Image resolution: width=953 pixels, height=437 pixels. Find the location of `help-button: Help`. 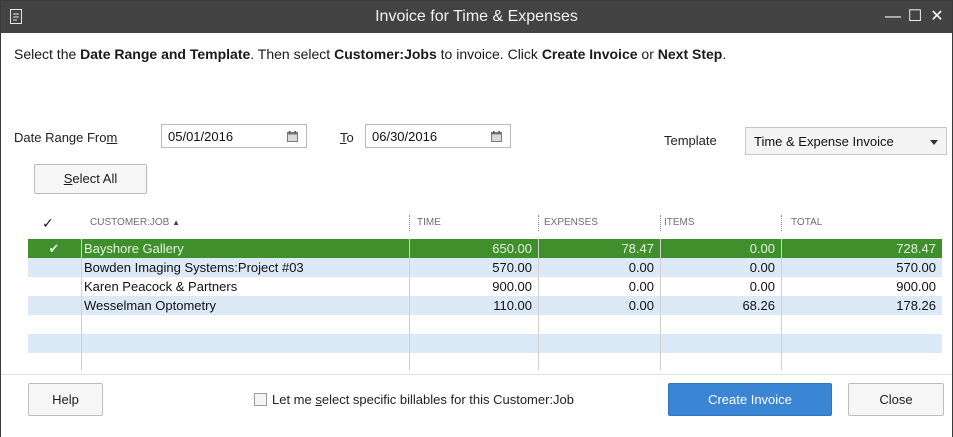

help-button: Help is located at coordinates (65, 399).